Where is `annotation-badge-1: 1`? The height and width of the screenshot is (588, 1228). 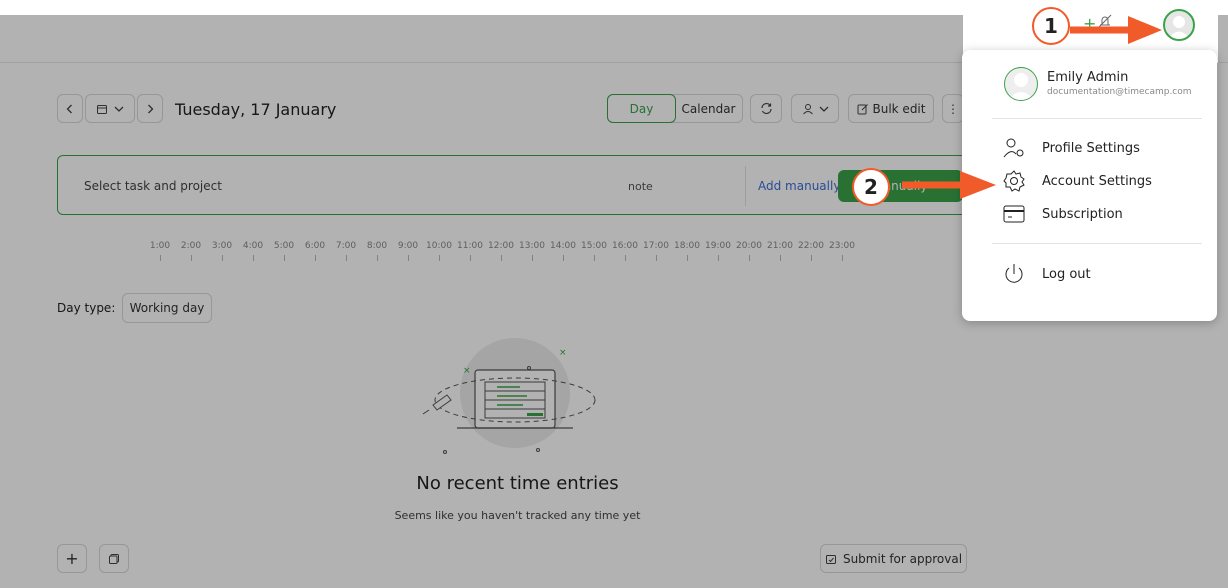
annotation-badge-1: 1 is located at coordinates (1051, 26).